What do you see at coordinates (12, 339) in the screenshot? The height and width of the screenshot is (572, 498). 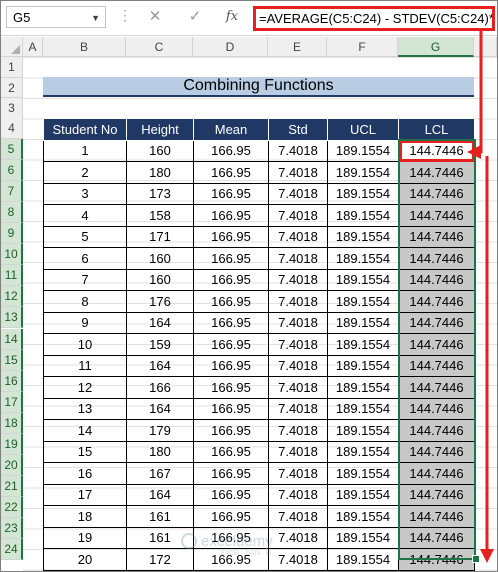 I see `row-header-14: 14` at bounding box center [12, 339].